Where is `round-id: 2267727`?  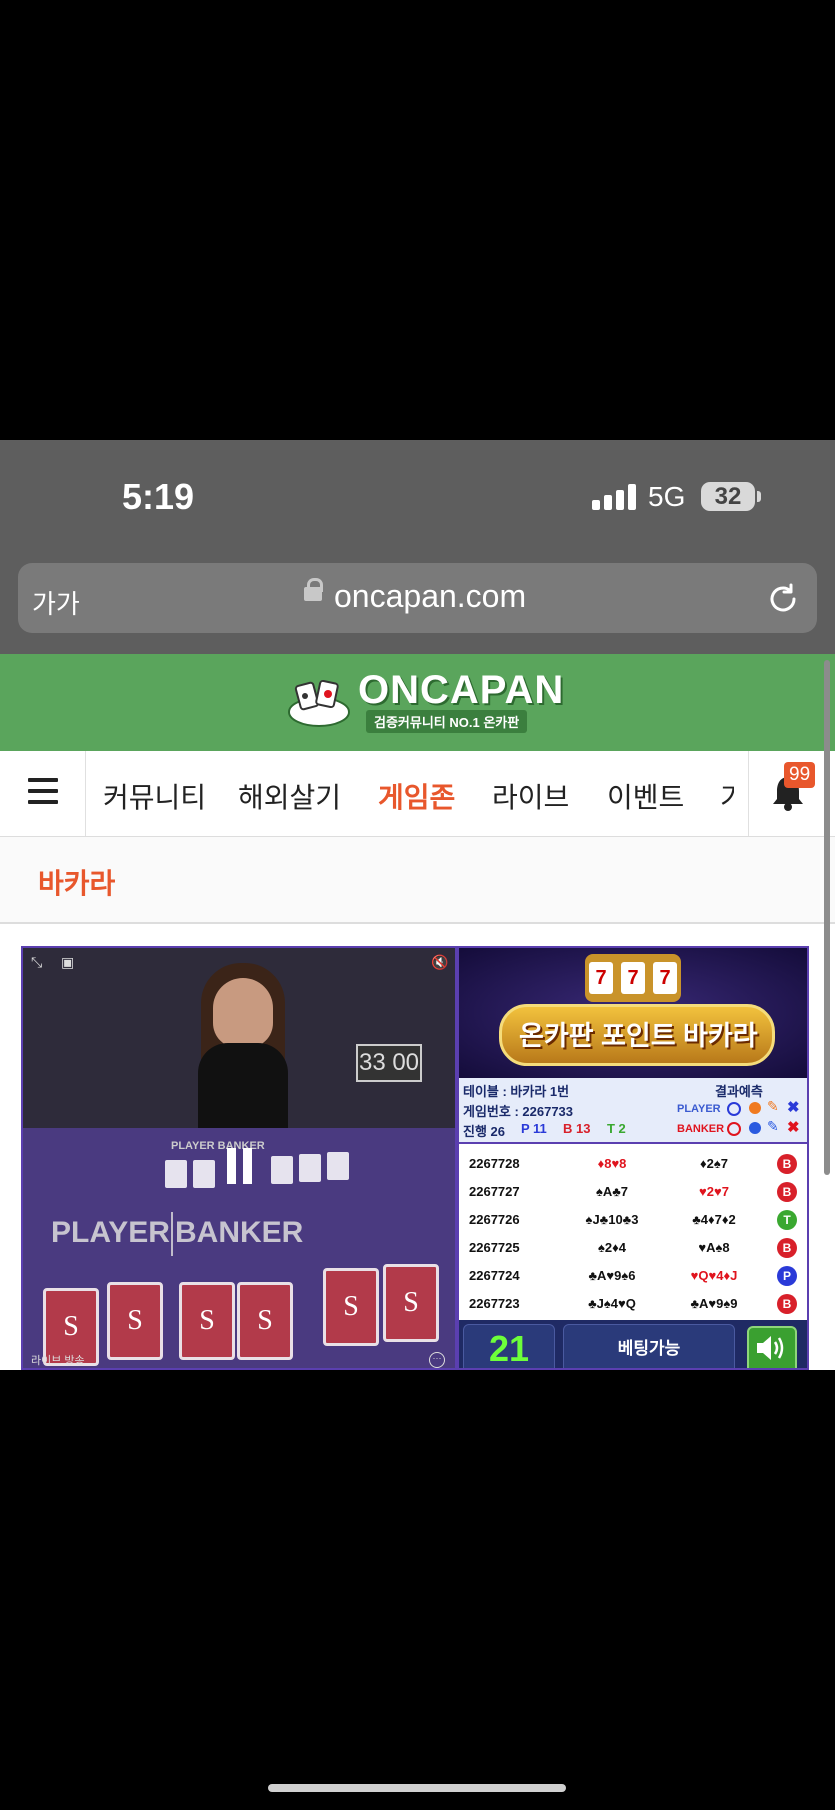
round-id: 2267727 is located at coordinates (494, 1191).